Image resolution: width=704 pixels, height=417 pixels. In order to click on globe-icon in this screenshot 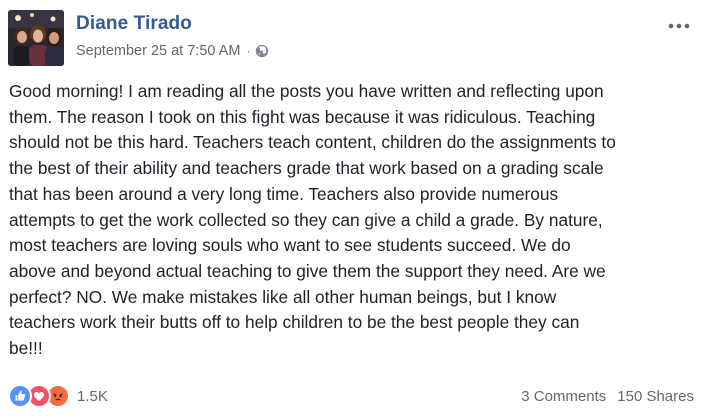, I will do `click(262, 51)`.